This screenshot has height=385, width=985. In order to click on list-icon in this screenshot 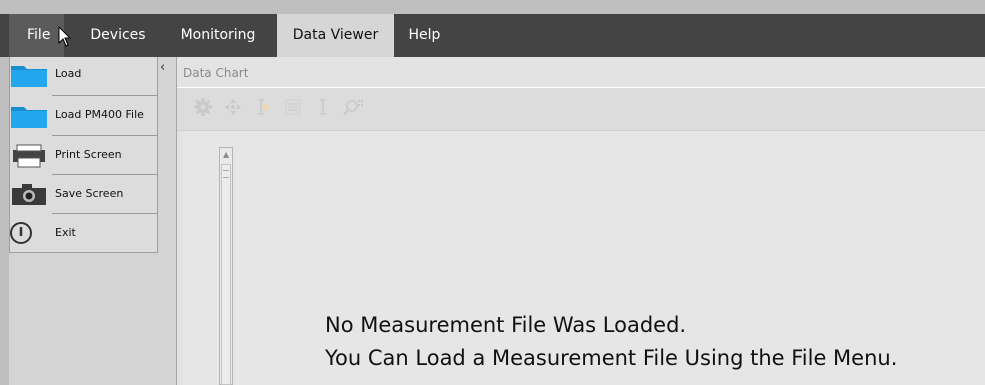, I will do `click(293, 107)`.